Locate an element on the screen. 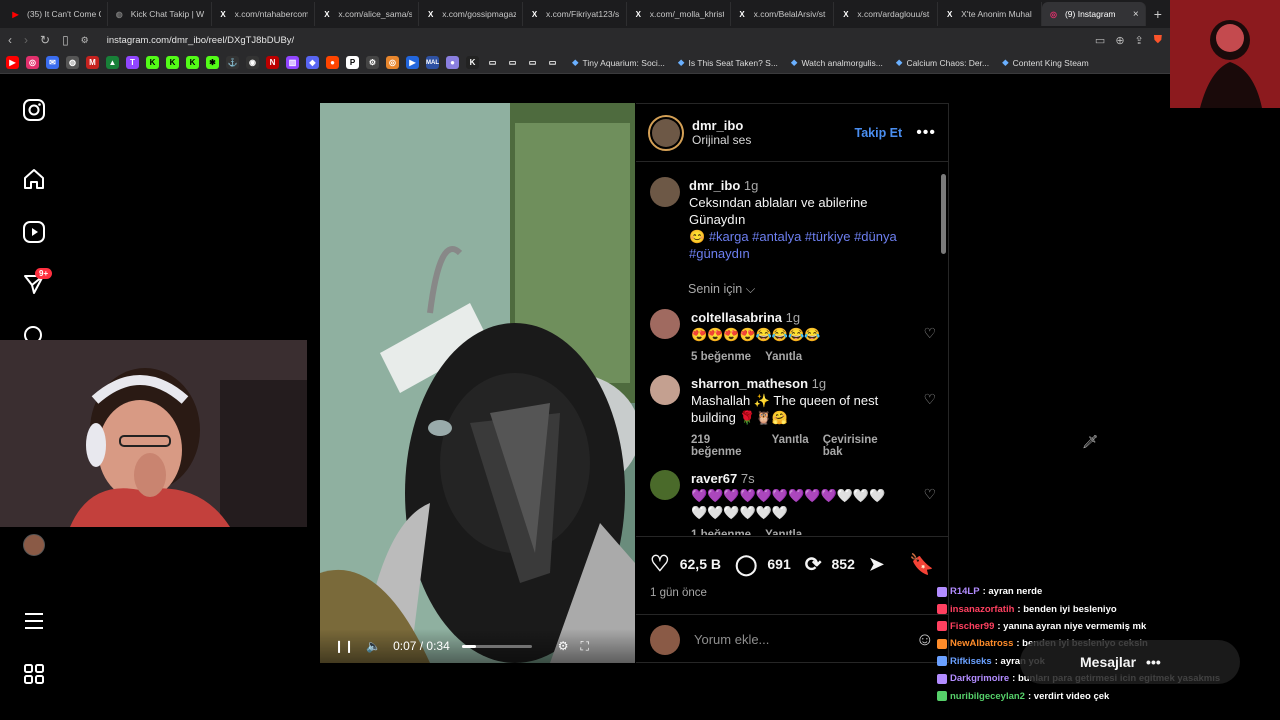  reddit-bookmark-icon: ● is located at coordinates (332, 62).